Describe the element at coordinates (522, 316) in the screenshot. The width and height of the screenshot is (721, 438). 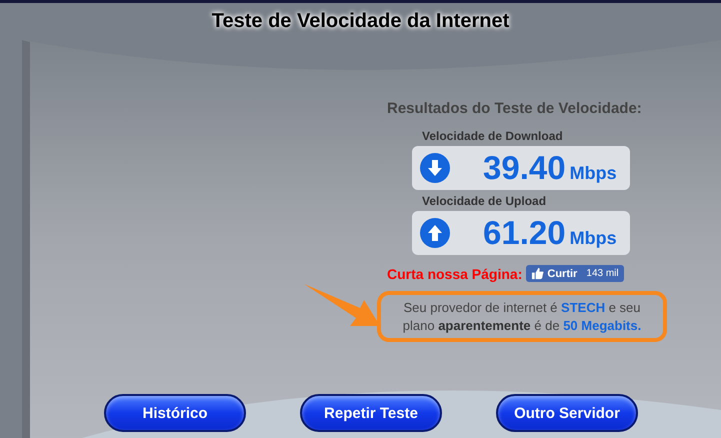
I see `provider-message: Seu provedor de internet é STECH e seu plano aparentemente é de 50 Megabits.` at that location.